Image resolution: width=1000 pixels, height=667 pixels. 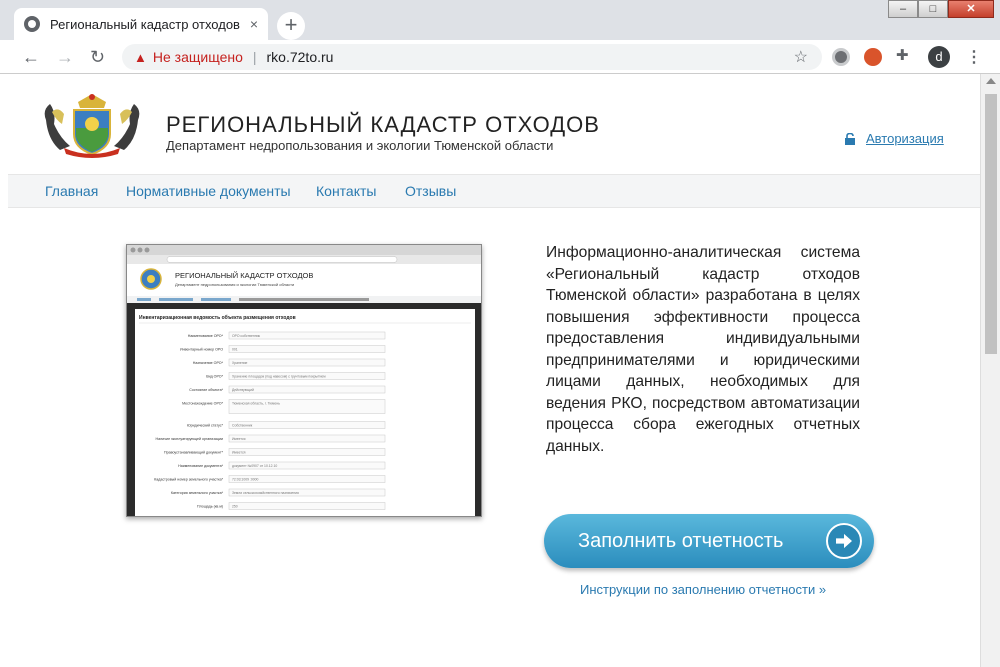 I want to click on preview-field-label: Правоустанавливающий документ*, so click(x=194, y=453).